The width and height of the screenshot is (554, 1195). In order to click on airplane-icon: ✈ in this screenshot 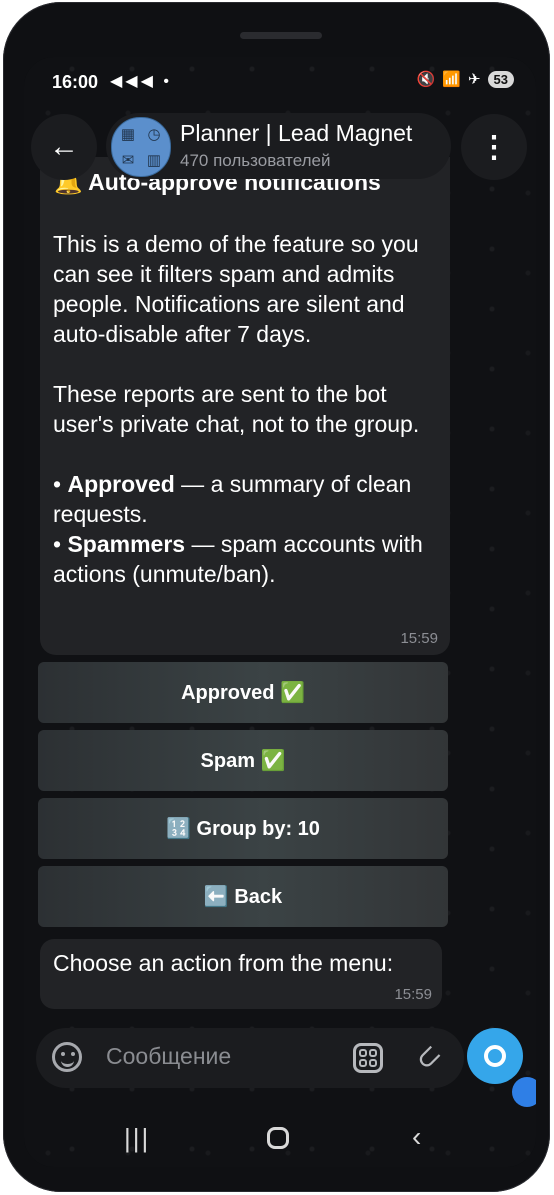, I will do `click(474, 79)`.